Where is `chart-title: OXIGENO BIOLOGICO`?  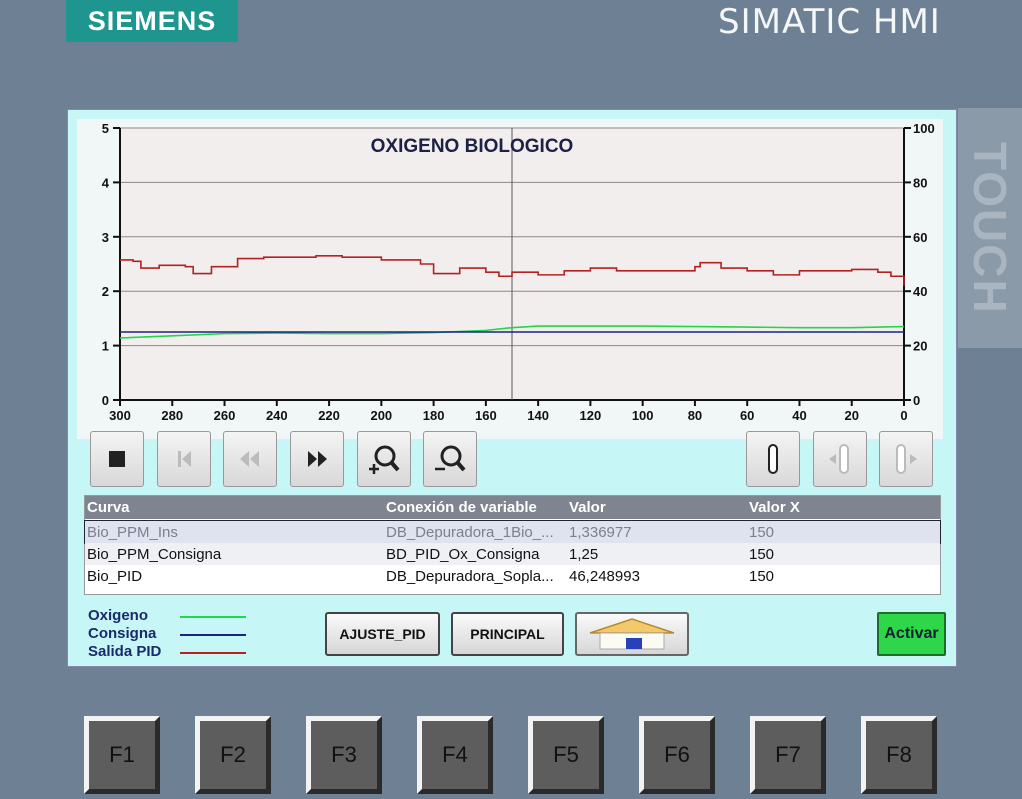
chart-title: OXIGENO BIOLOGICO is located at coordinates (472, 146).